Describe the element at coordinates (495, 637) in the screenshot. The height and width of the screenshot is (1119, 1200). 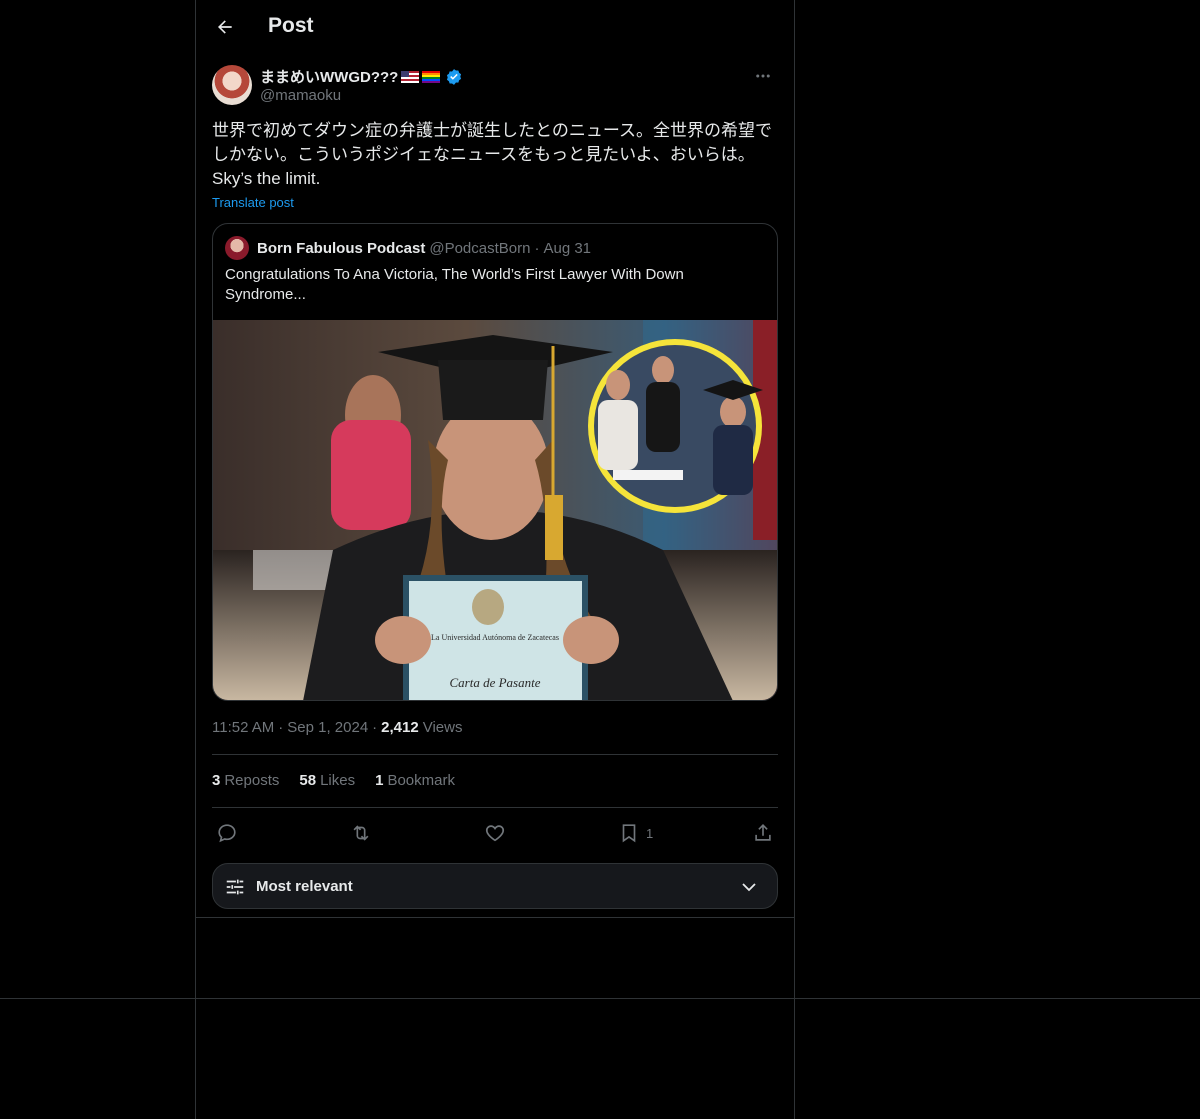
I see `certificate-line-1: La Universidad Autónoma de Zacatecas` at that location.